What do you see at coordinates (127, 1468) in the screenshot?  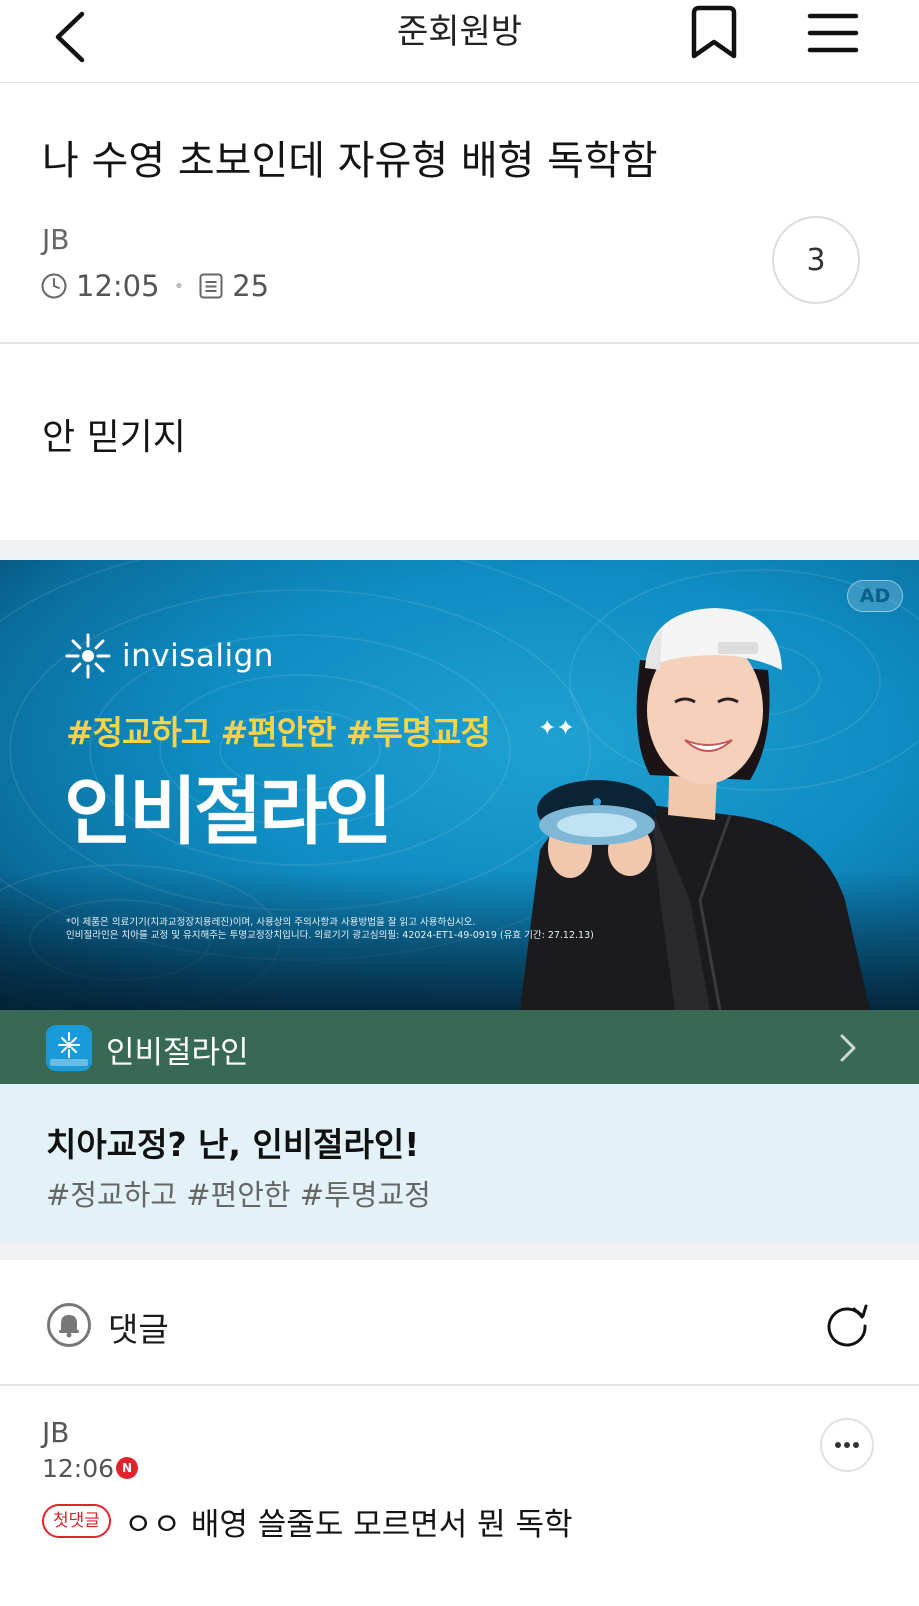 I see `new-badge: N` at bounding box center [127, 1468].